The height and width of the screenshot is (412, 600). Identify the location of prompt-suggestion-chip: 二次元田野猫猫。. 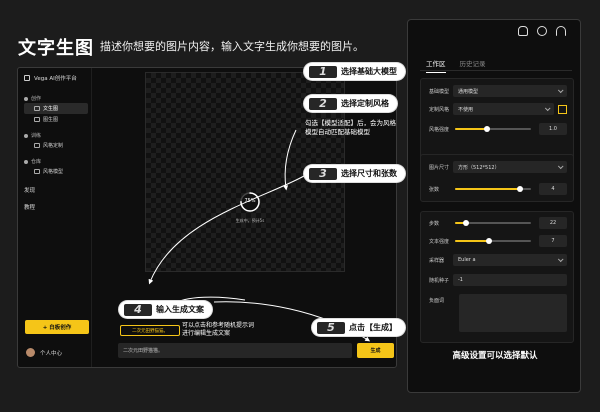
(150, 330).